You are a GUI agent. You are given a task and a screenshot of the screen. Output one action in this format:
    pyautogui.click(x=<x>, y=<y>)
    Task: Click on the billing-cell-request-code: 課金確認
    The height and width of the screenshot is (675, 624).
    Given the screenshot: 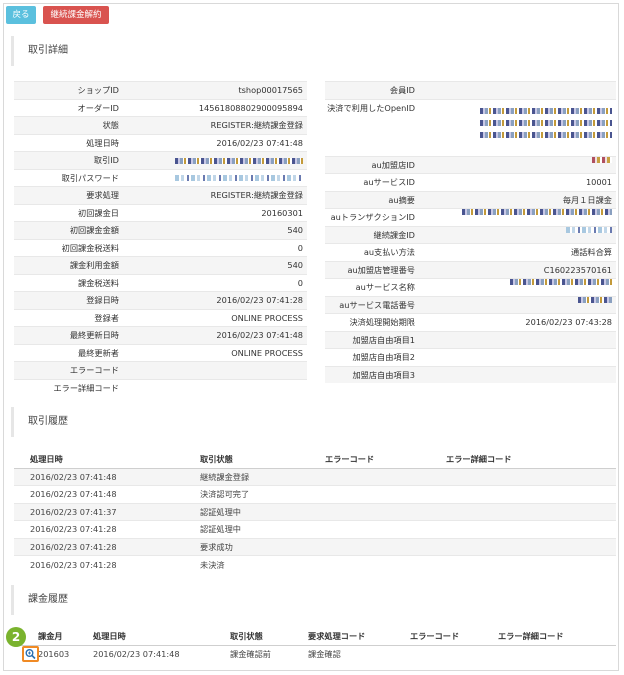 What is the action you would take?
    pyautogui.click(x=359, y=653)
    